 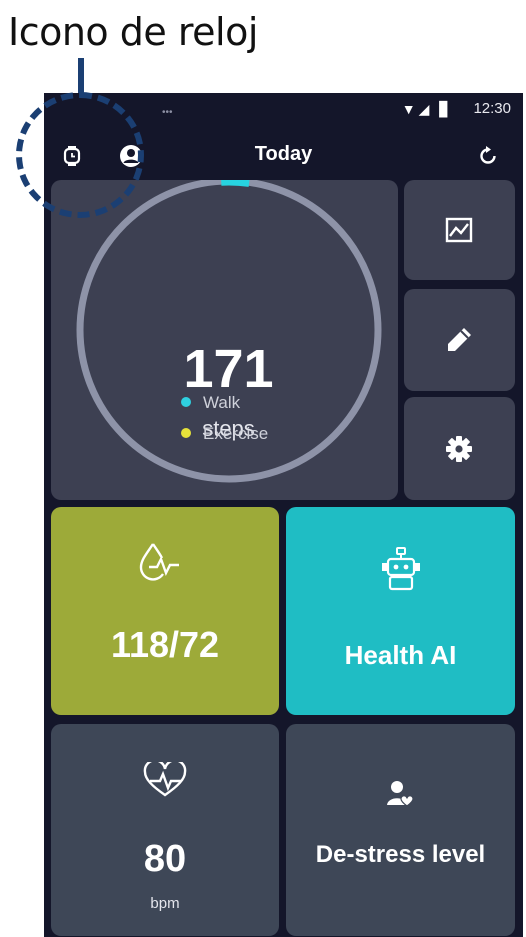 I want to click on health-ai-tile: Health AI, so click(x=400, y=611).